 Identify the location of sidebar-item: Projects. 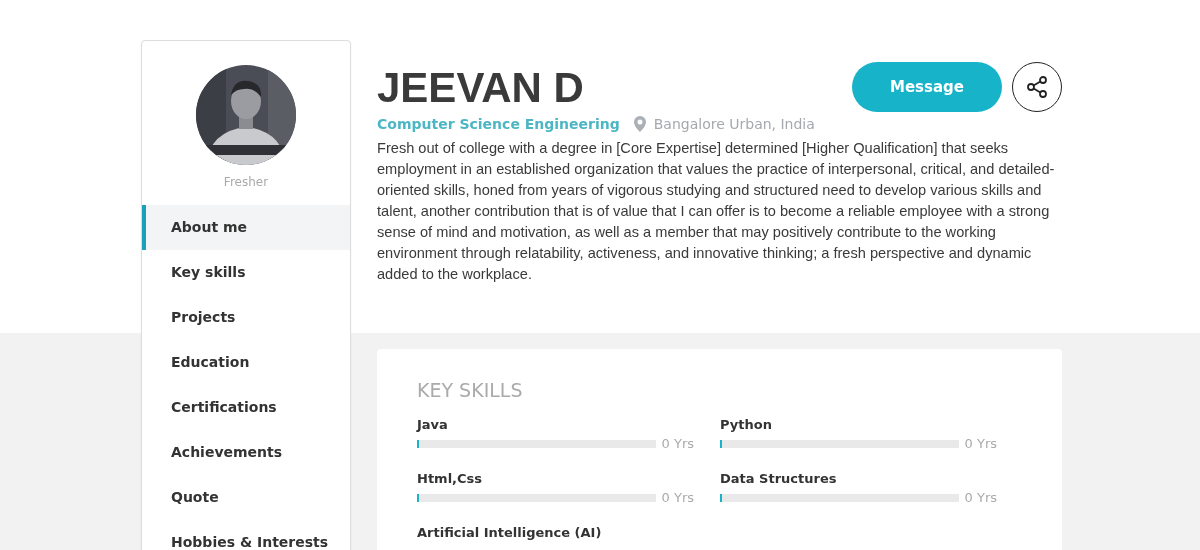
(246, 317).